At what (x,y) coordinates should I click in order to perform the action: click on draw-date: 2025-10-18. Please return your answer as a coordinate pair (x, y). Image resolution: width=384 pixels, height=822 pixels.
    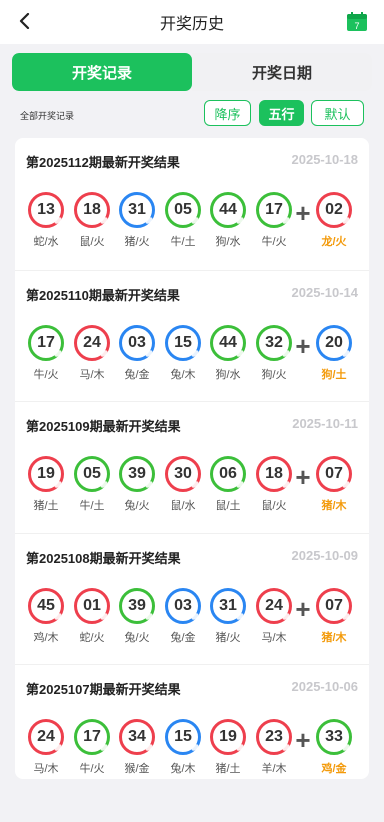
    Looking at the image, I should click on (325, 159).